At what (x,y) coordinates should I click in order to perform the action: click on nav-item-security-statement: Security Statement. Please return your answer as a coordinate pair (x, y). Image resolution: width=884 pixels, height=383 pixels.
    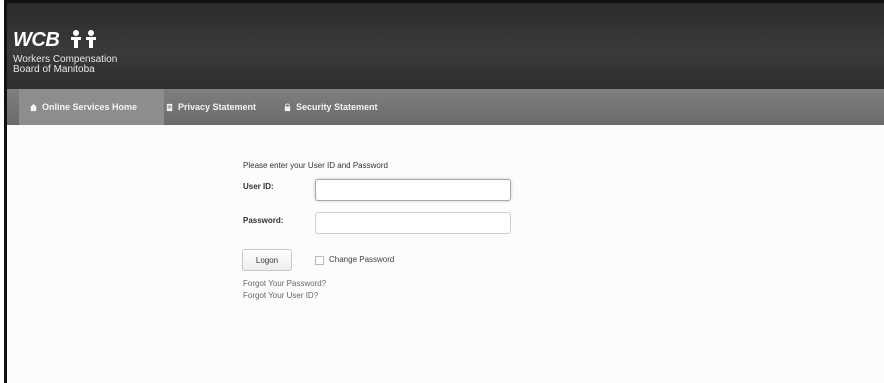
    Looking at the image, I should click on (330, 107).